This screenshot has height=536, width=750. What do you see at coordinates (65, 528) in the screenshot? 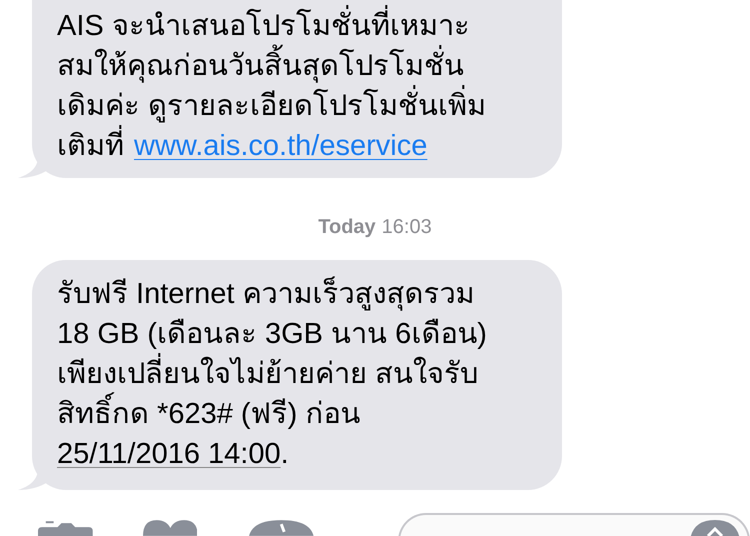
I see `camera-icon` at bounding box center [65, 528].